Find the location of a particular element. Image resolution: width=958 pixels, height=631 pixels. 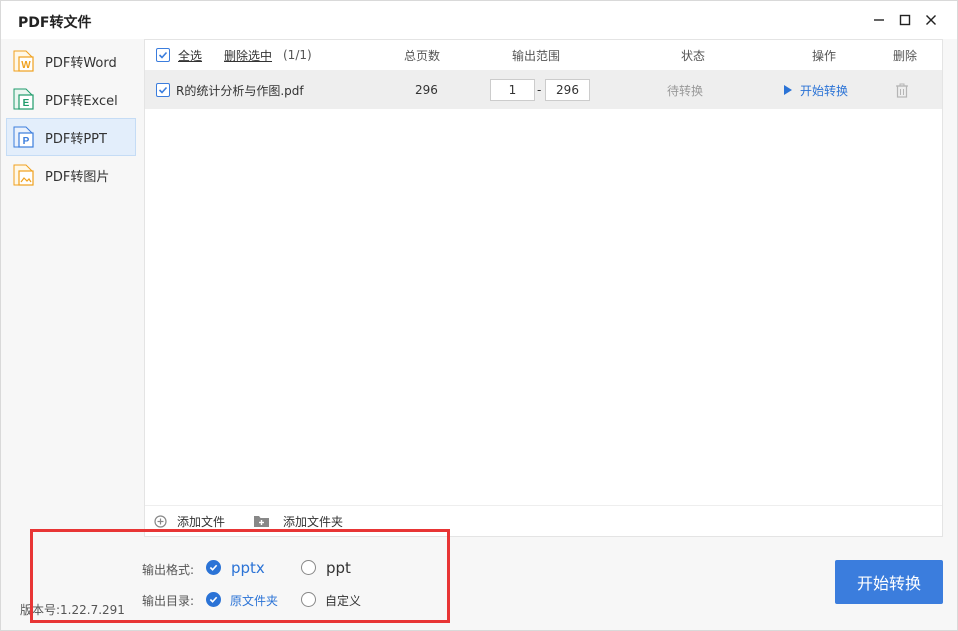

header-action: 操作 is located at coordinates (824, 55).